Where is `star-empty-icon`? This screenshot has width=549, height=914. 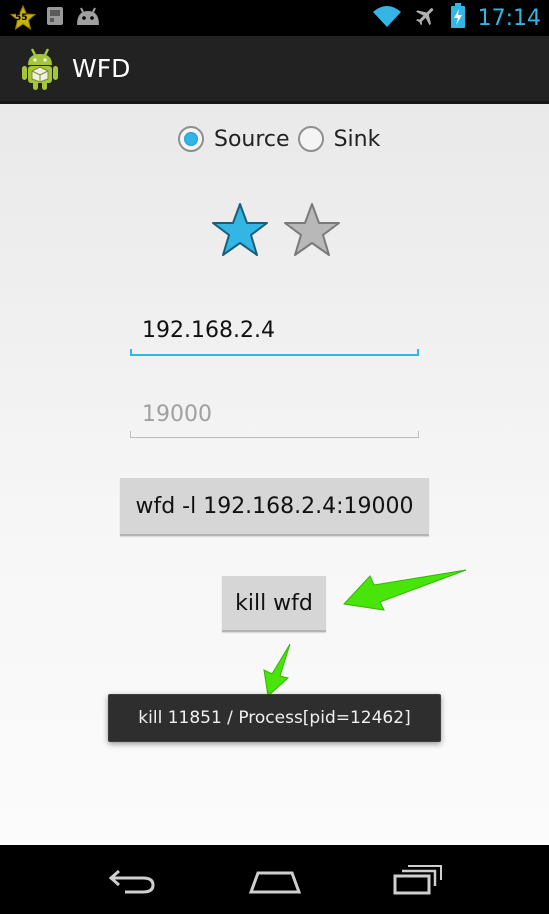 star-empty-icon is located at coordinates (312, 230).